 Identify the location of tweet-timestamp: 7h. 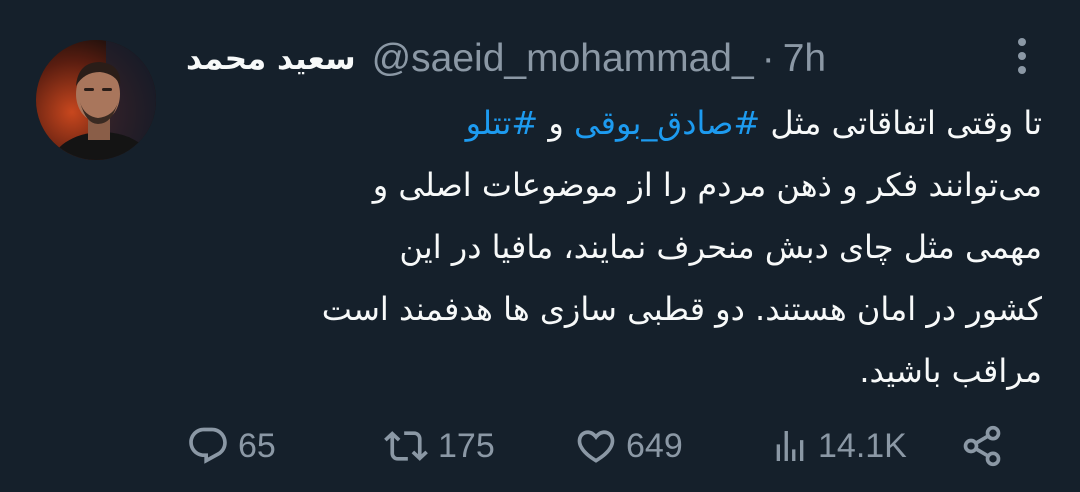
(804, 59).